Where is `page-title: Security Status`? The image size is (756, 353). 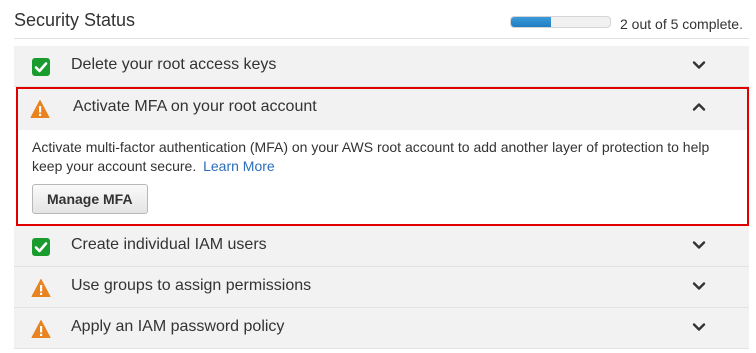
page-title: Security Status is located at coordinates (75, 20).